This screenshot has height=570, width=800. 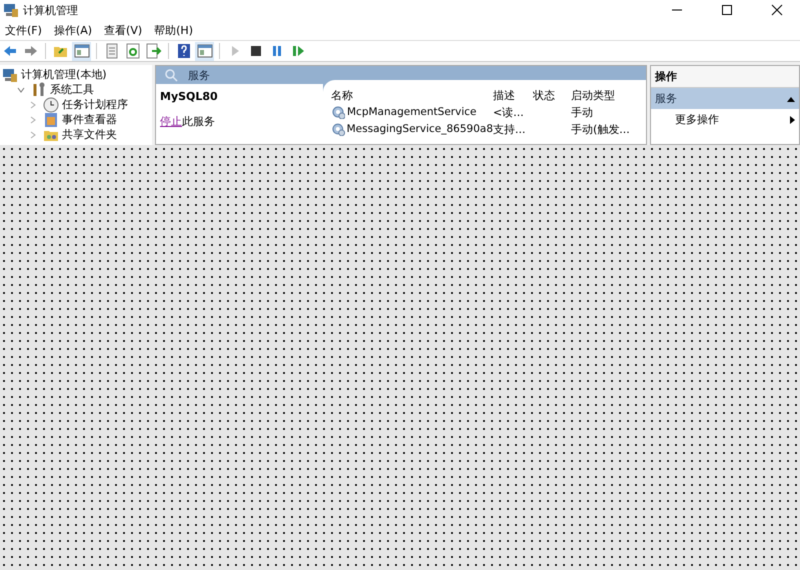 What do you see at coordinates (411, 112) in the screenshot?
I see `service-name-text: McpManagementService` at bounding box center [411, 112].